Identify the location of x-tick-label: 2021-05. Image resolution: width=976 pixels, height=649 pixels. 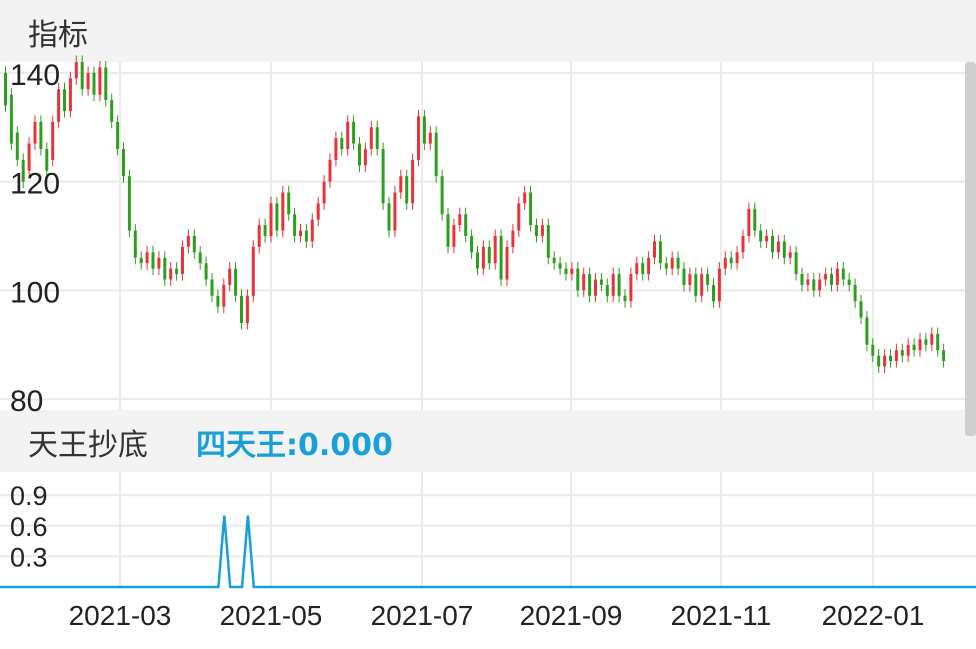
(271, 615).